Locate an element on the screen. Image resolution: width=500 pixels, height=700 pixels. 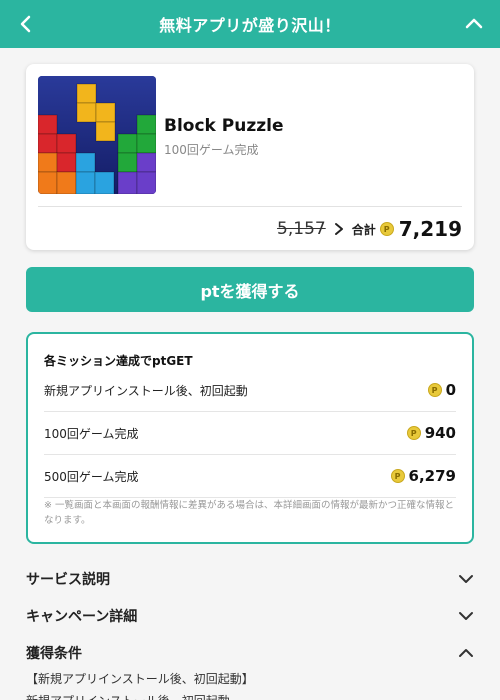
total-label: 合計 is located at coordinates (363, 229).